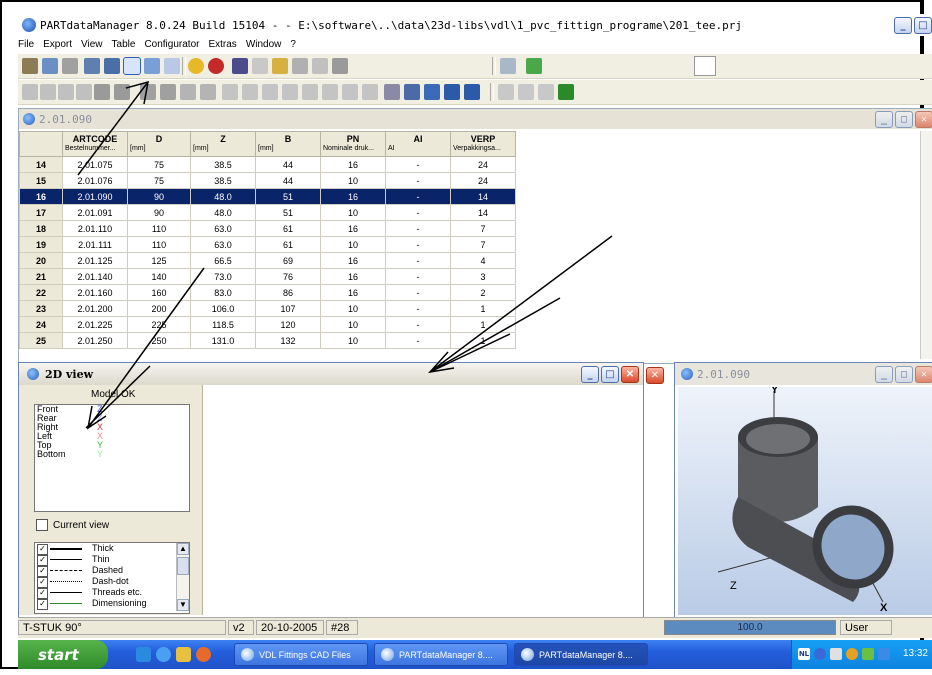 The image size is (932, 675). What do you see at coordinates (41, 308) in the screenshot?
I see `row-header: 23` at bounding box center [41, 308].